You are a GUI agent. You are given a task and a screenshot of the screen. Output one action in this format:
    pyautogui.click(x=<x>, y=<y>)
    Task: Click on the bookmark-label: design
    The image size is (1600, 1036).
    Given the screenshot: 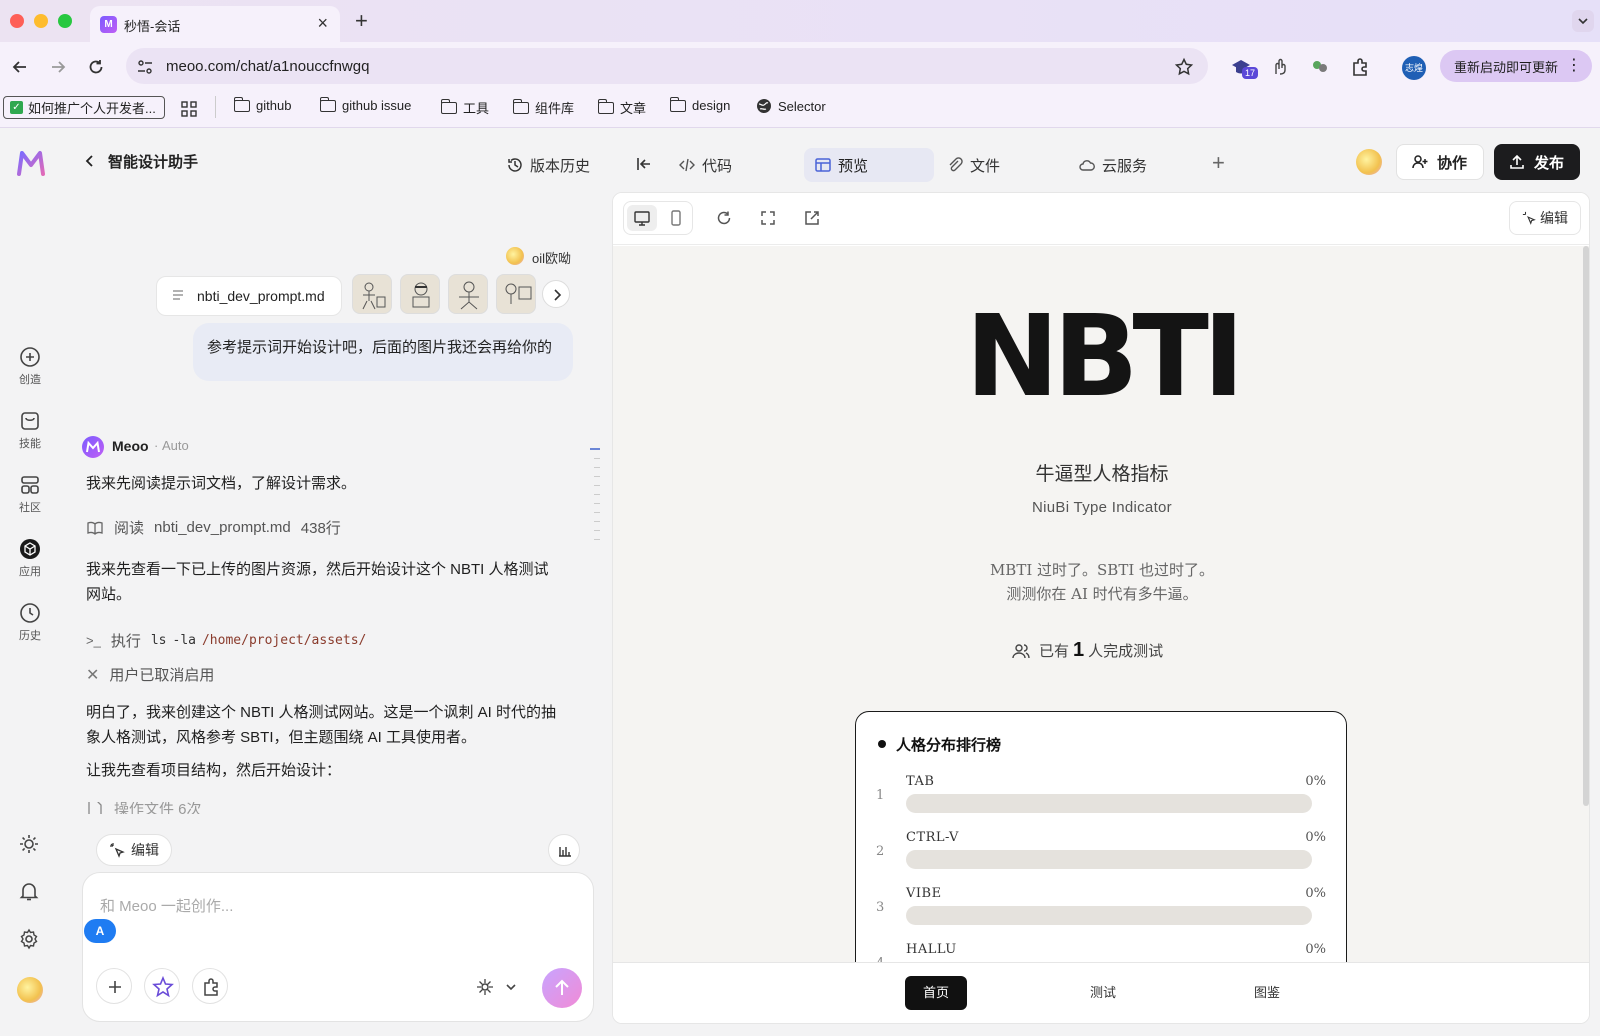 What is the action you would take?
    pyautogui.click(x=711, y=105)
    